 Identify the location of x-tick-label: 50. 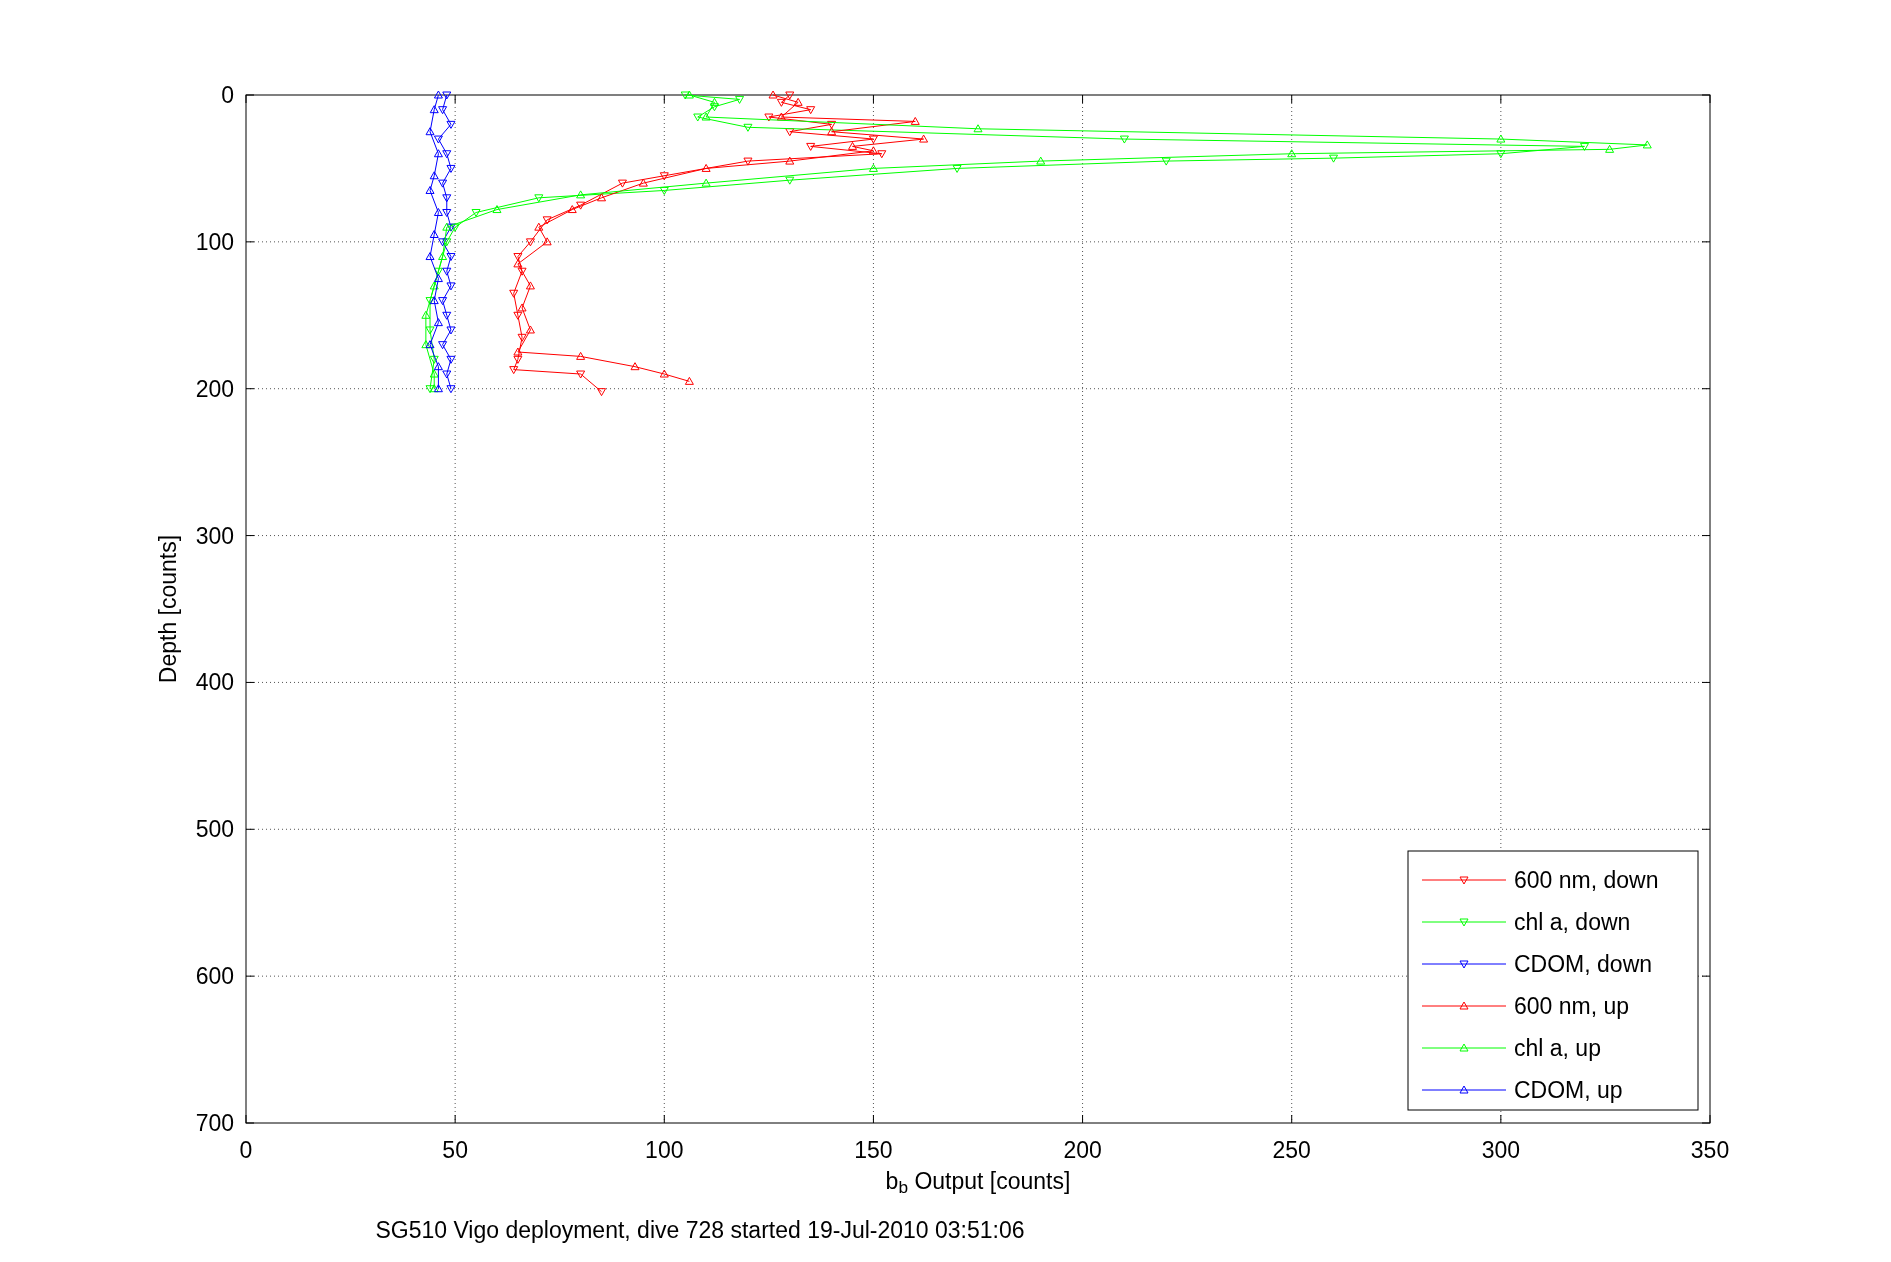
(455, 1150).